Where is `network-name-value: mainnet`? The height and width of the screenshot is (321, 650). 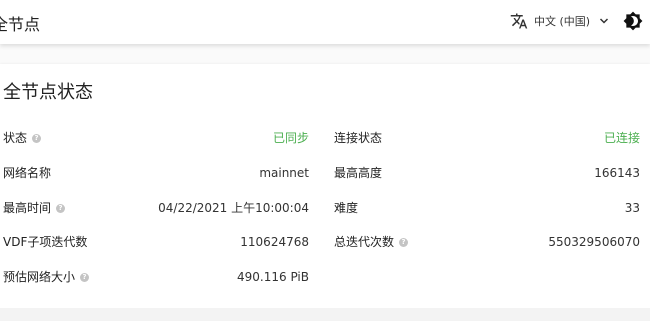 network-name-value: mainnet is located at coordinates (284, 173).